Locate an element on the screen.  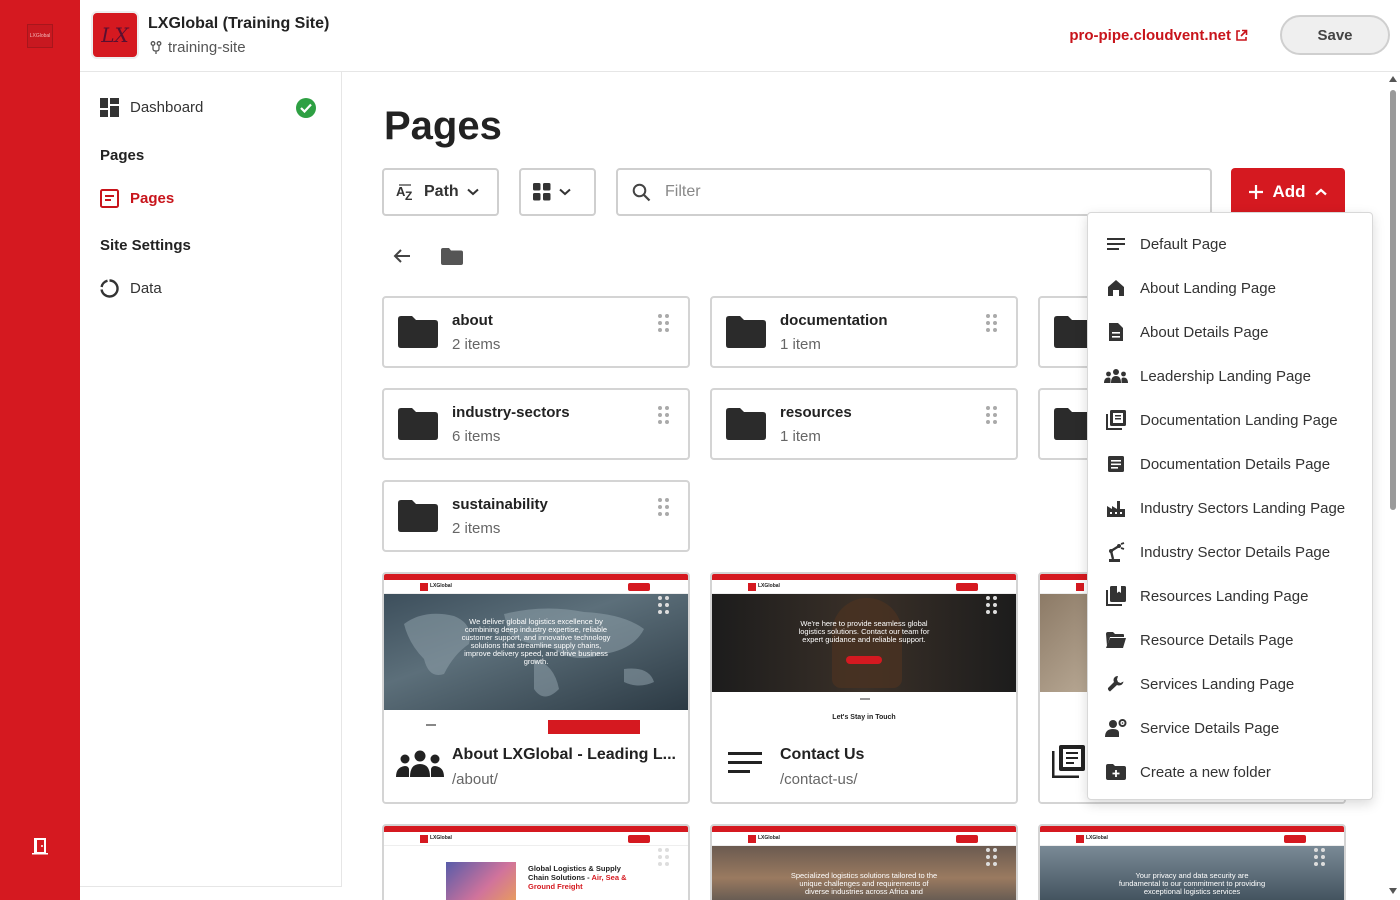
page-list-icon is located at coordinates (109, 198).